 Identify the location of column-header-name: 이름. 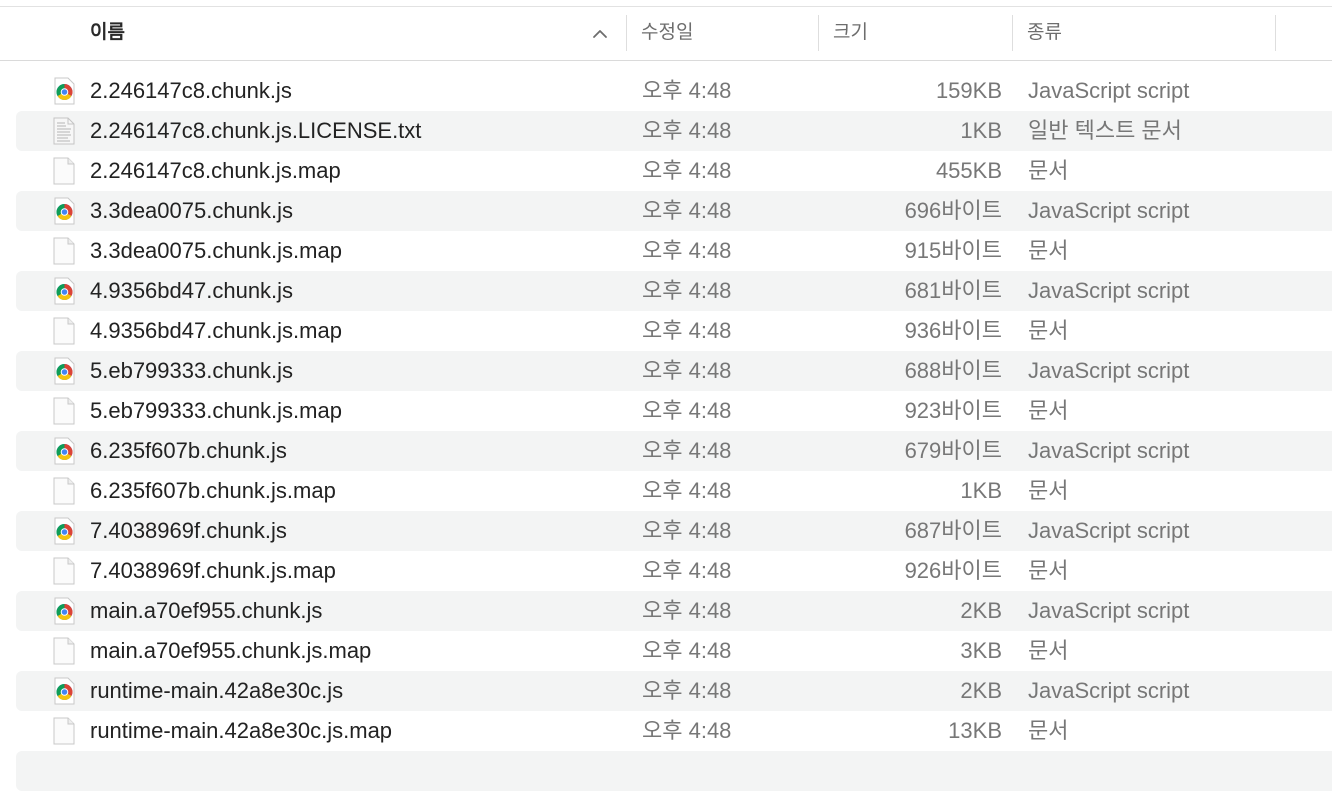
(351, 33).